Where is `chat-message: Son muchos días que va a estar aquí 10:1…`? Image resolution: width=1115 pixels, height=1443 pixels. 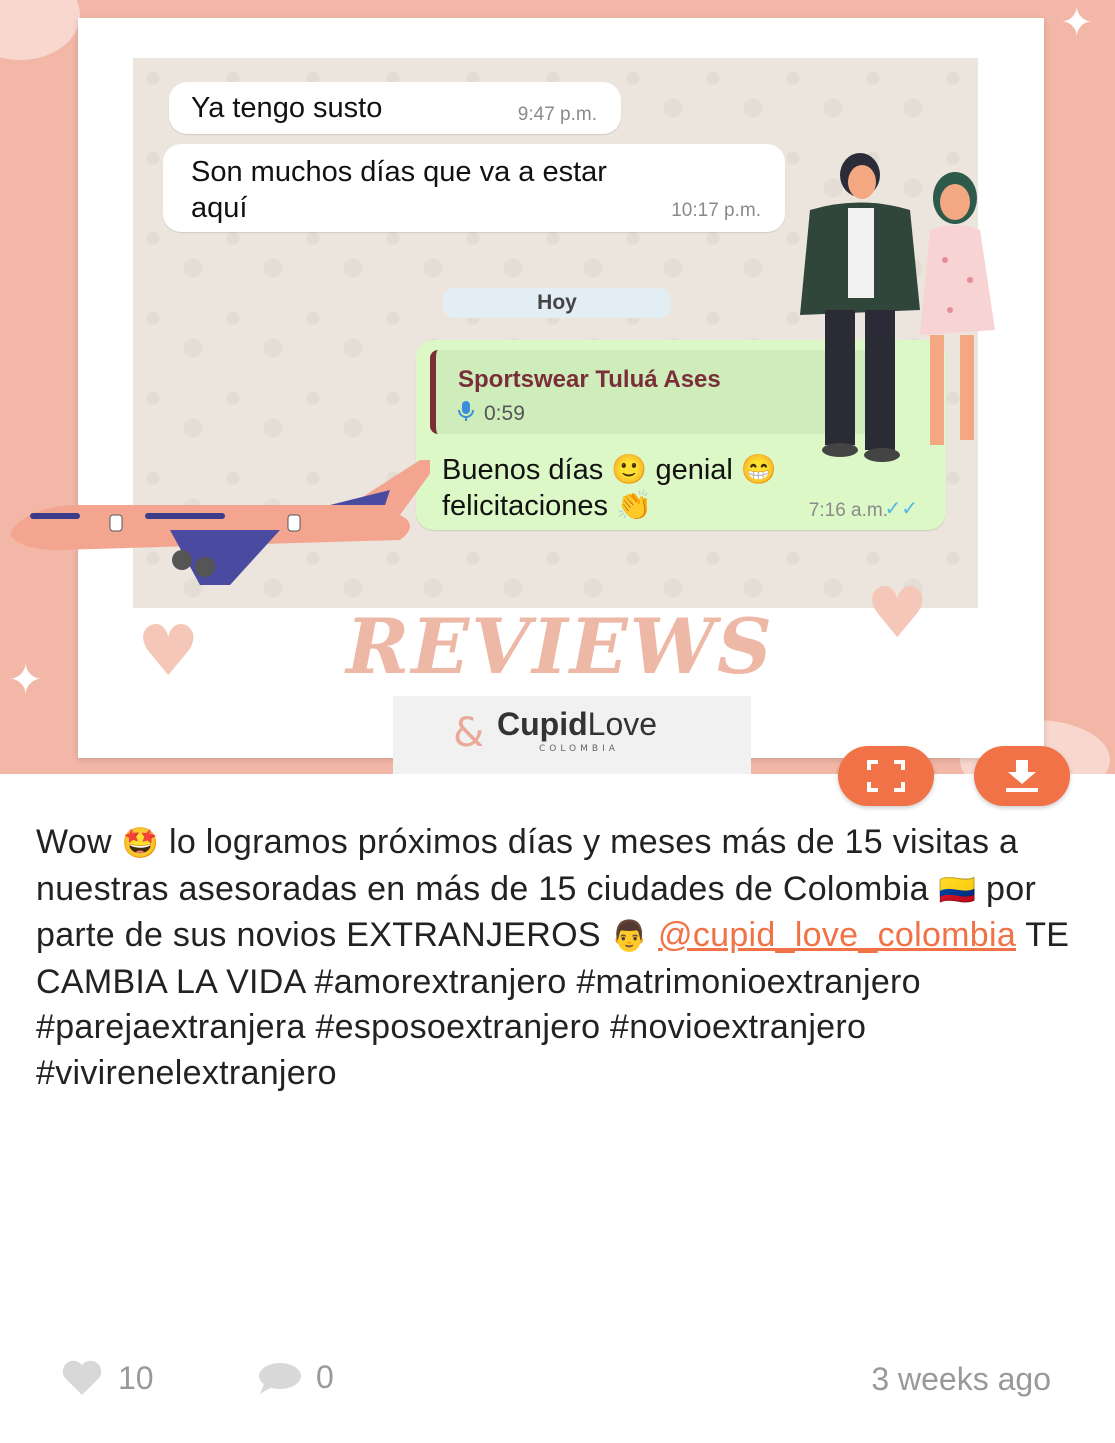
chat-message: Son muchos días que va a estar aquí 10:1… is located at coordinates (474, 188).